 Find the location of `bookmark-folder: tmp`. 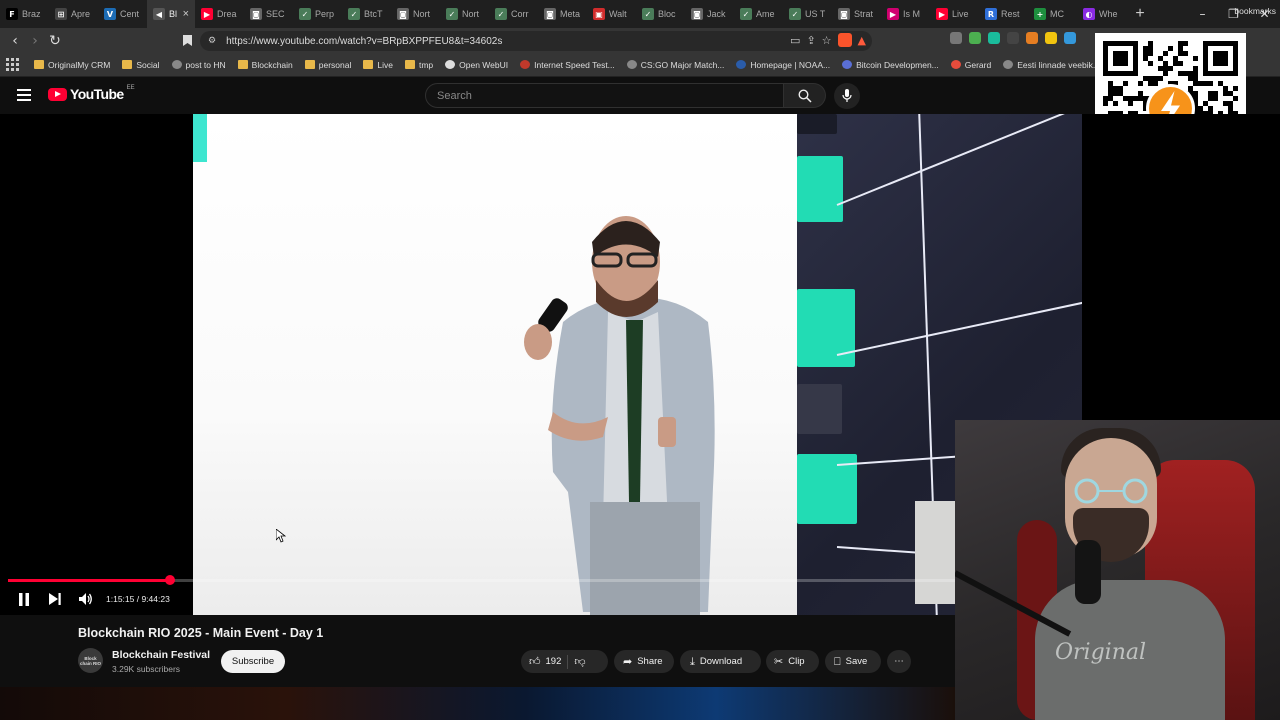

bookmark-folder: tmp is located at coordinates (419, 65).